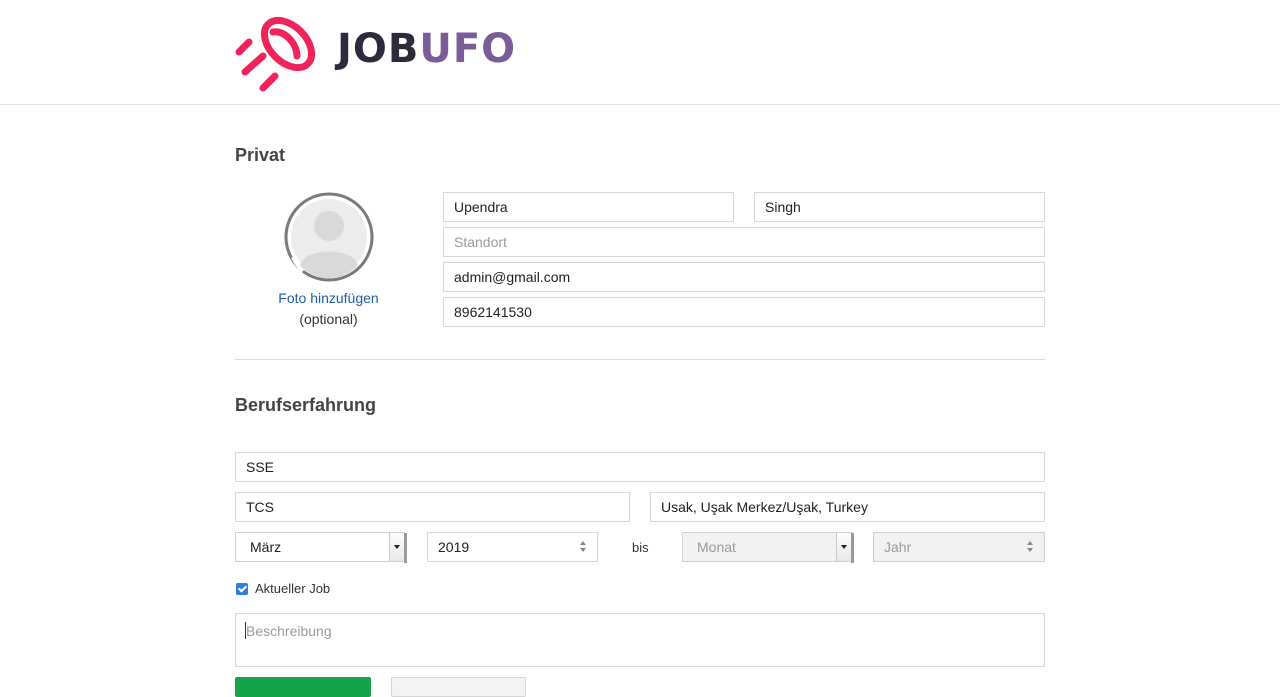 This screenshot has width=1280, height=697. Describe the element at coordinates (768, 547) in the screenshot. I see `end-month-select: Monat` at that location.